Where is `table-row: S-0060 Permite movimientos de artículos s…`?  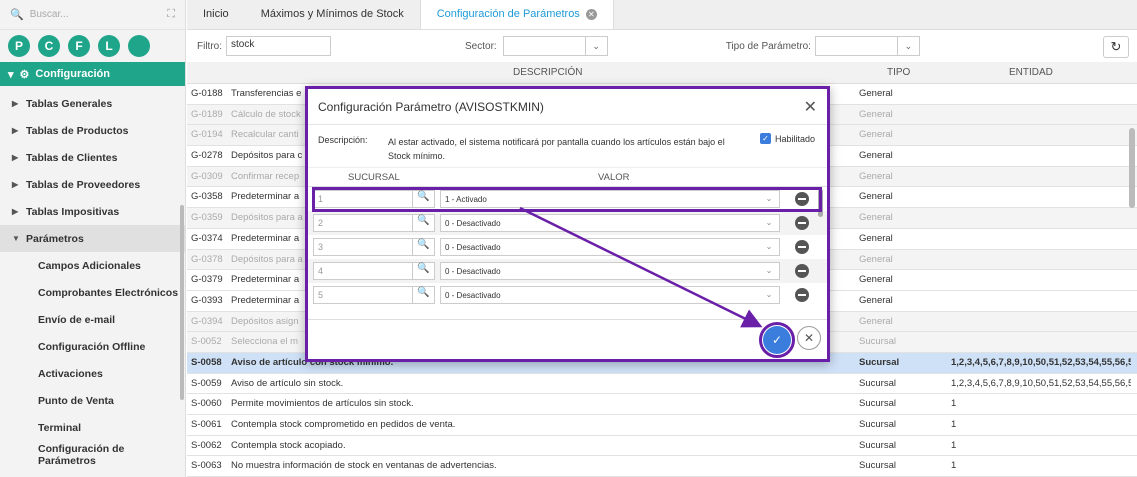 table-row: S-0060 Permite movimientos de artículos s… is located at coordinates (662, 404).